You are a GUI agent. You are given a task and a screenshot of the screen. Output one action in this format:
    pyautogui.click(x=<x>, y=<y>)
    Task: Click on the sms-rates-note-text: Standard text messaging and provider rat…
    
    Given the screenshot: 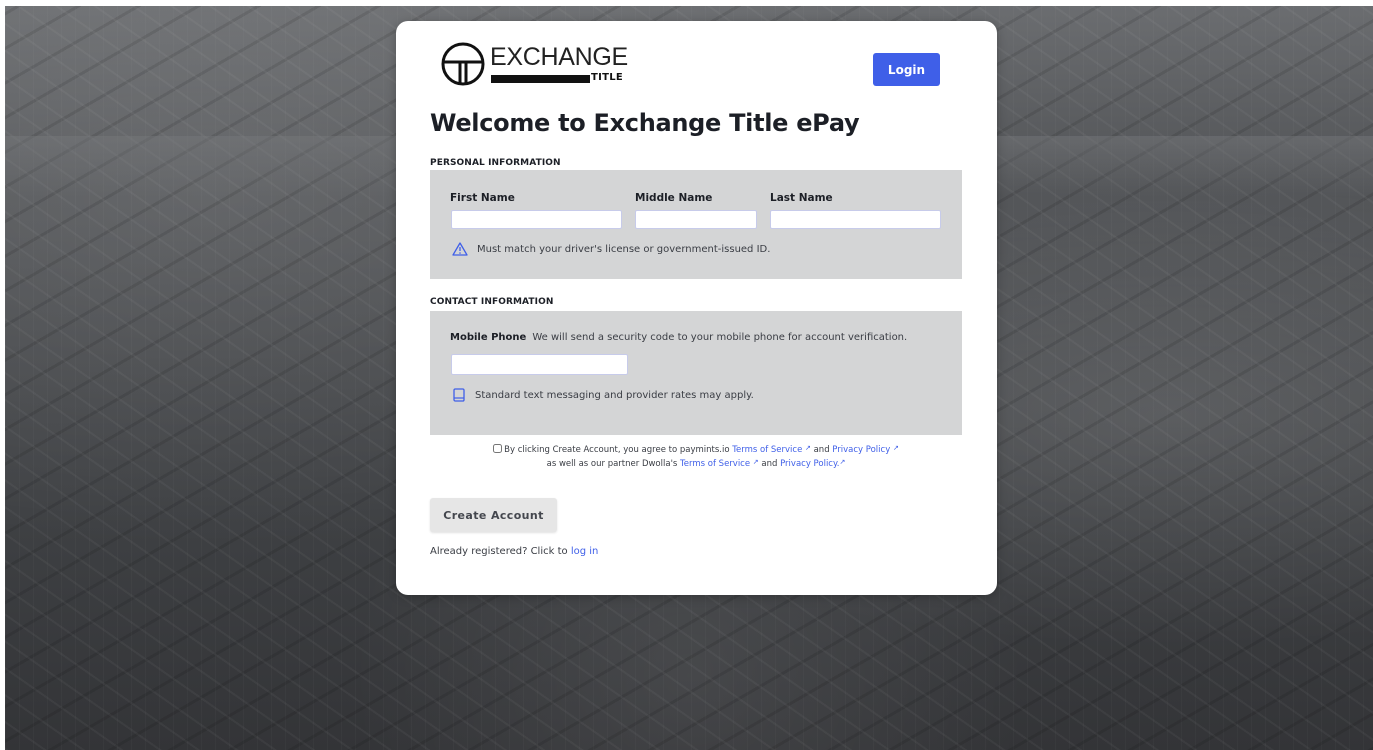 What is the action you would take?
    pyautogui.click(x=614, y=395)
    